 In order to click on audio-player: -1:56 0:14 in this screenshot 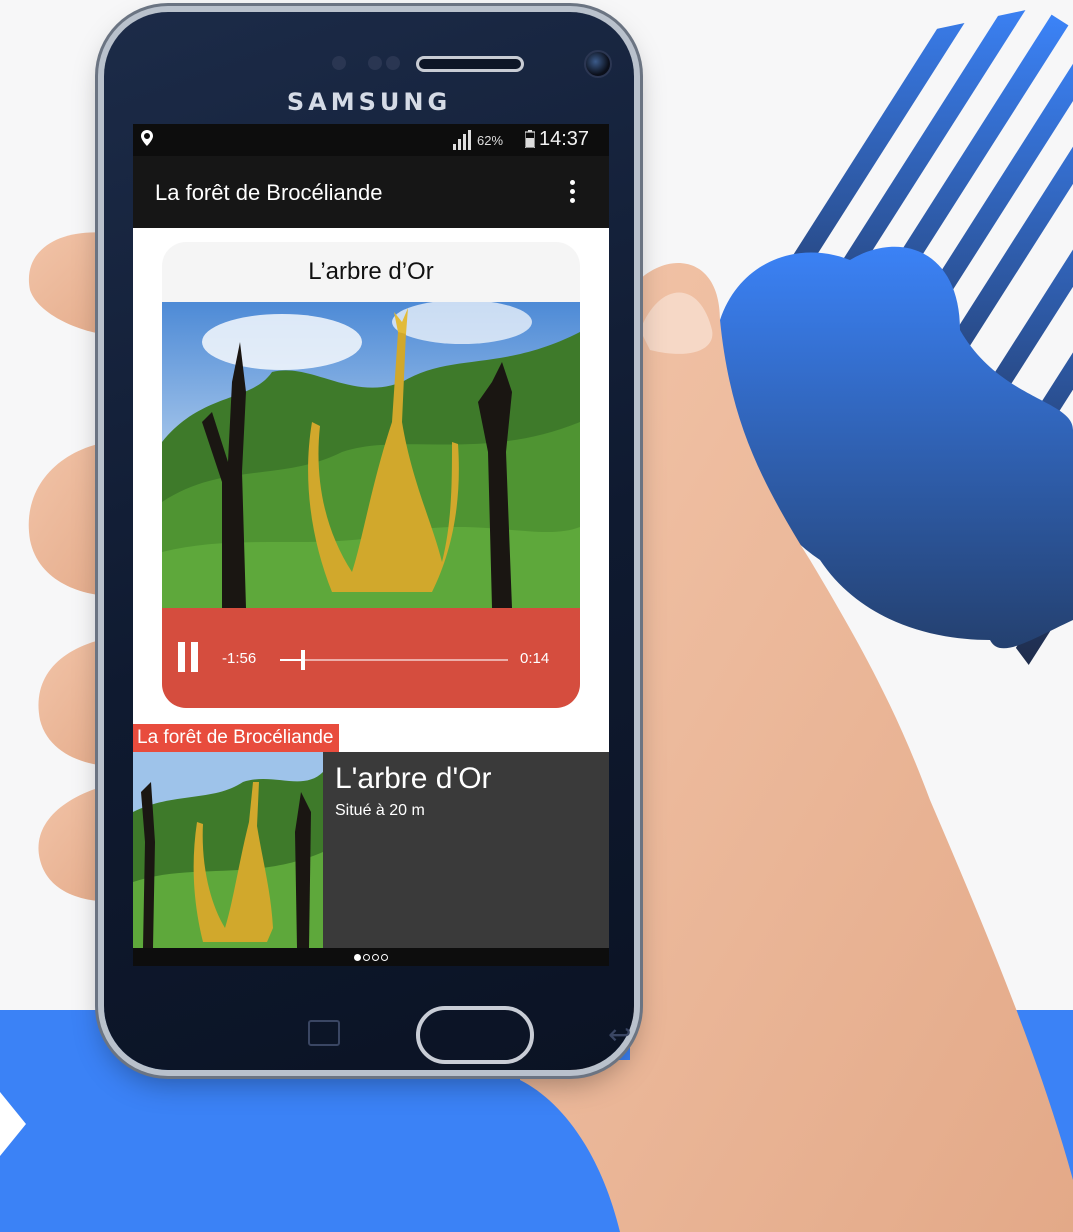, I will do `click(371, 658)`.